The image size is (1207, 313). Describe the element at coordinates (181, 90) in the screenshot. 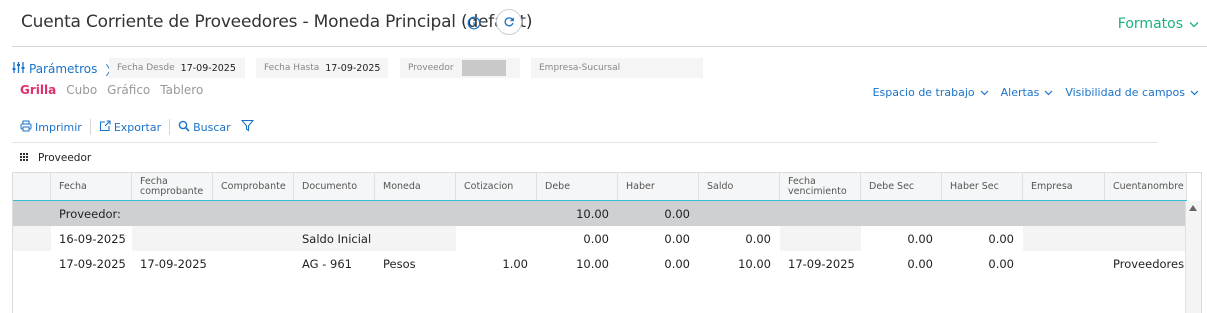

I see `tab-tablero: Tablero` at that location.